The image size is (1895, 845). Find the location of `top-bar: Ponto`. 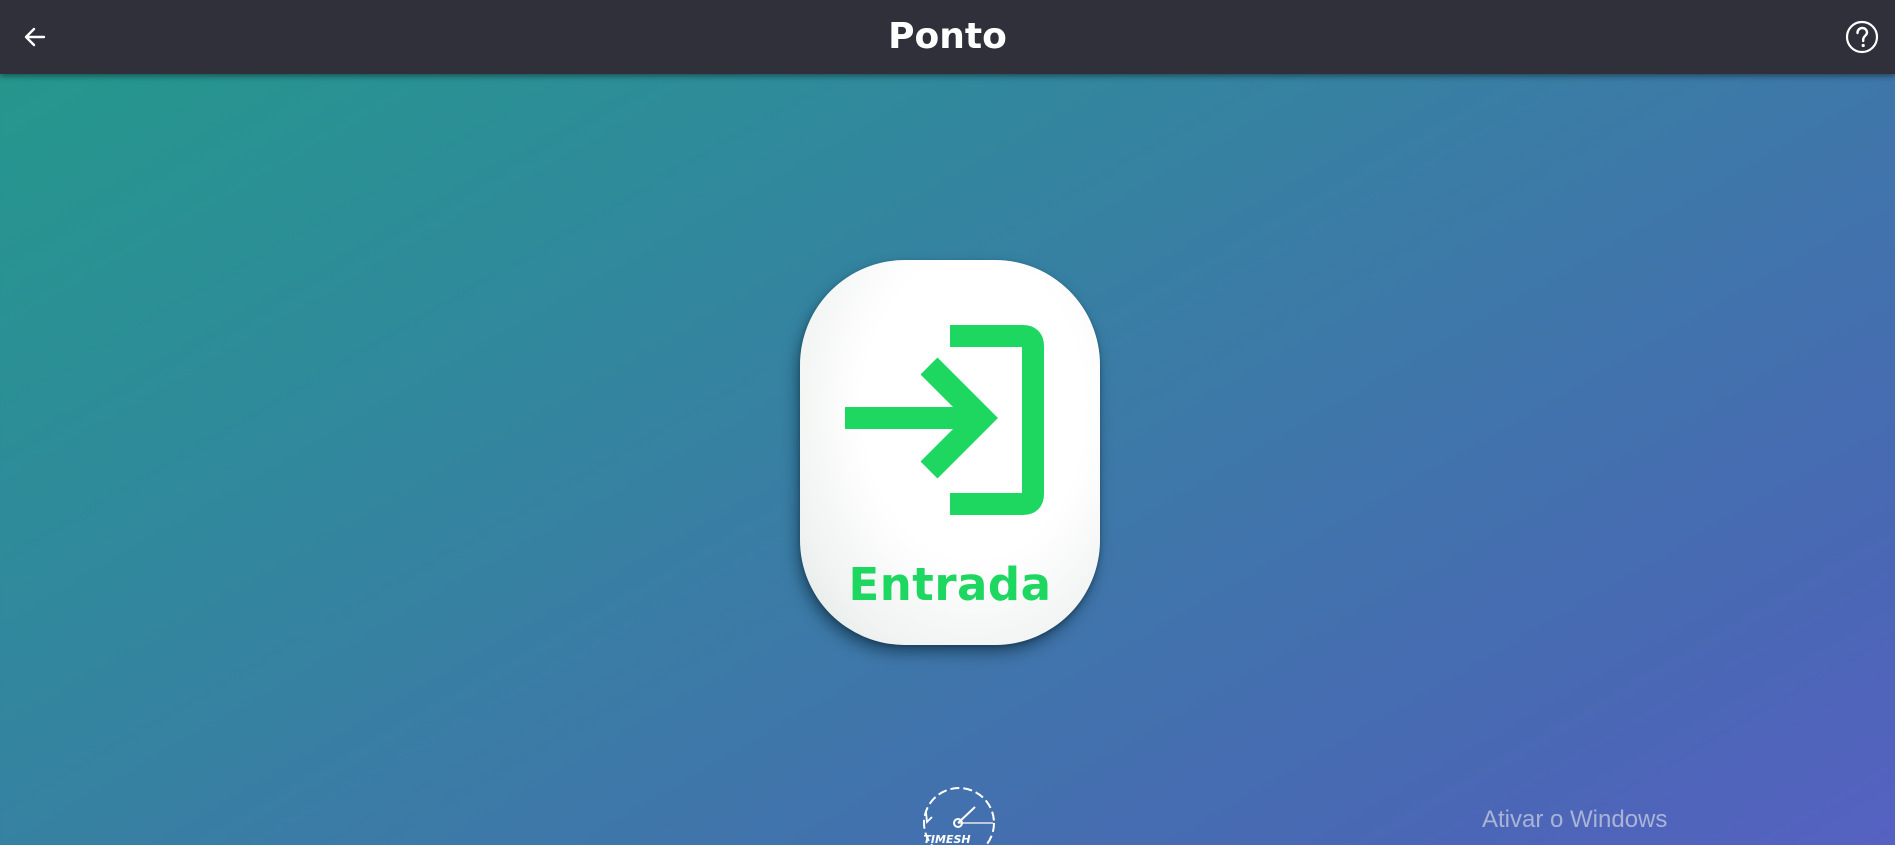

top-bar: Ponto is located at coordinates (947, 37).